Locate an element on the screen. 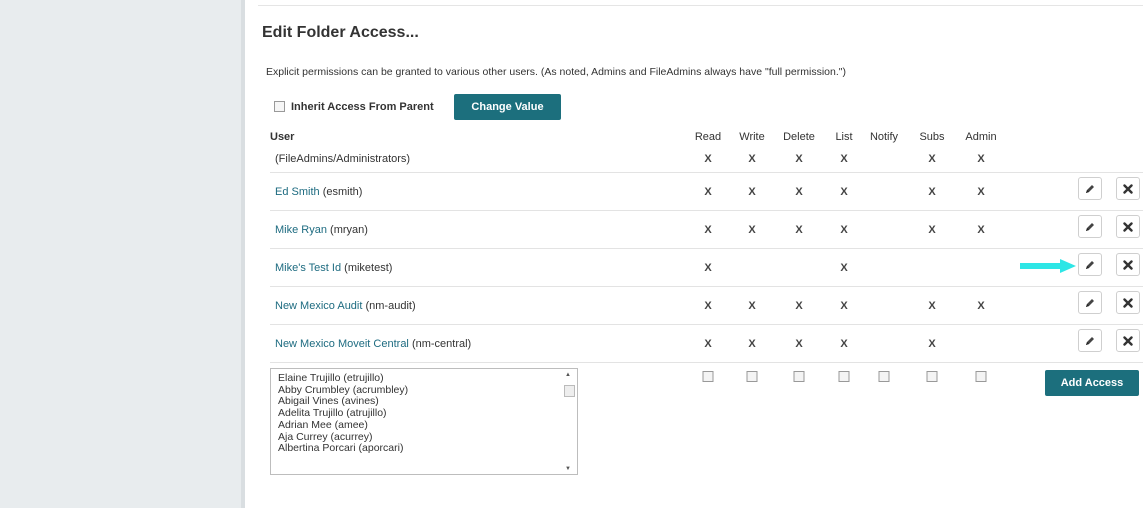 The image size is (1143, 508). add-access-button: Add Access is located at coordinates (1092, 383).